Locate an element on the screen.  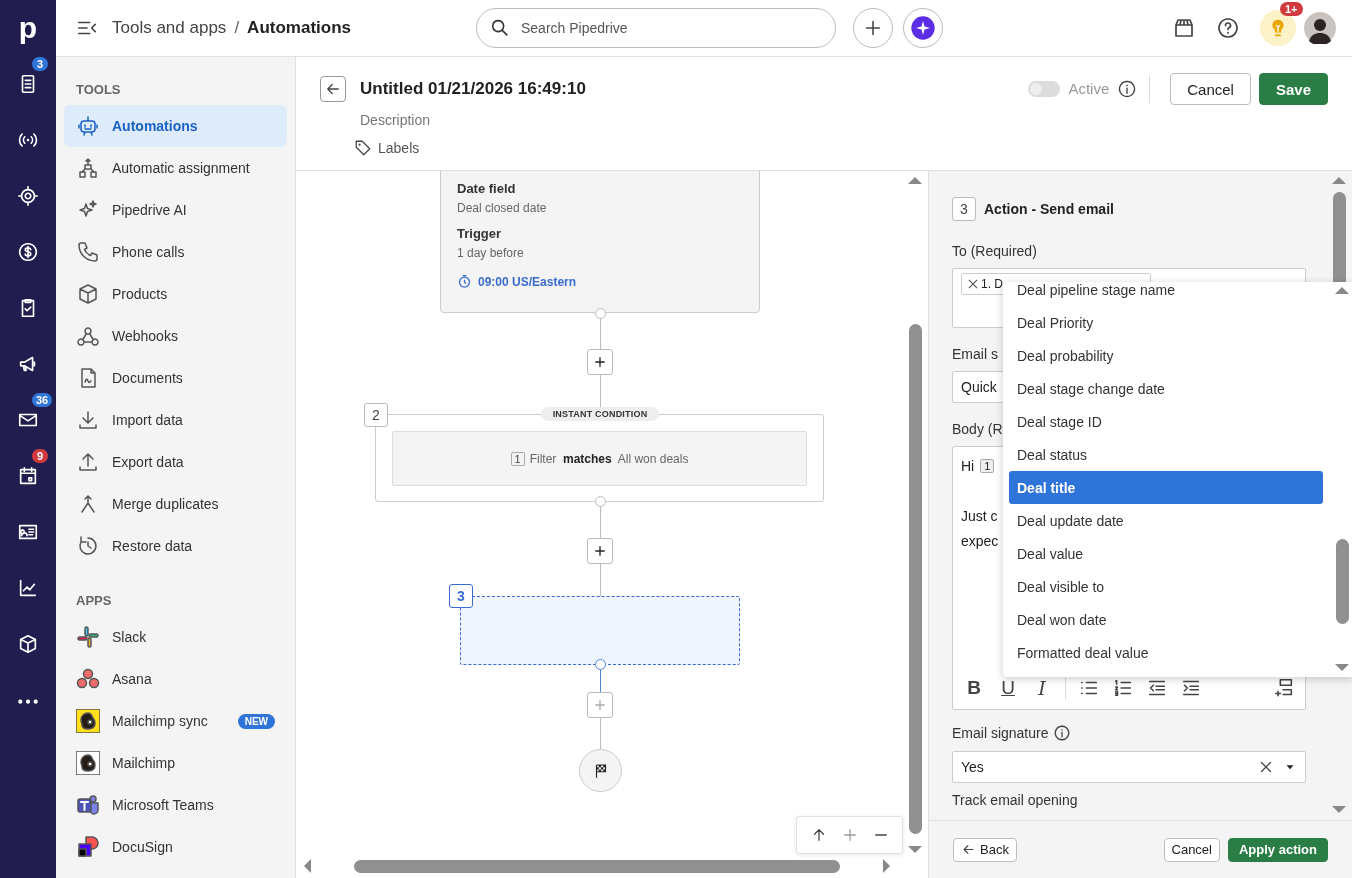
section-heading: TOOLS is located at coordinates (98, 90).